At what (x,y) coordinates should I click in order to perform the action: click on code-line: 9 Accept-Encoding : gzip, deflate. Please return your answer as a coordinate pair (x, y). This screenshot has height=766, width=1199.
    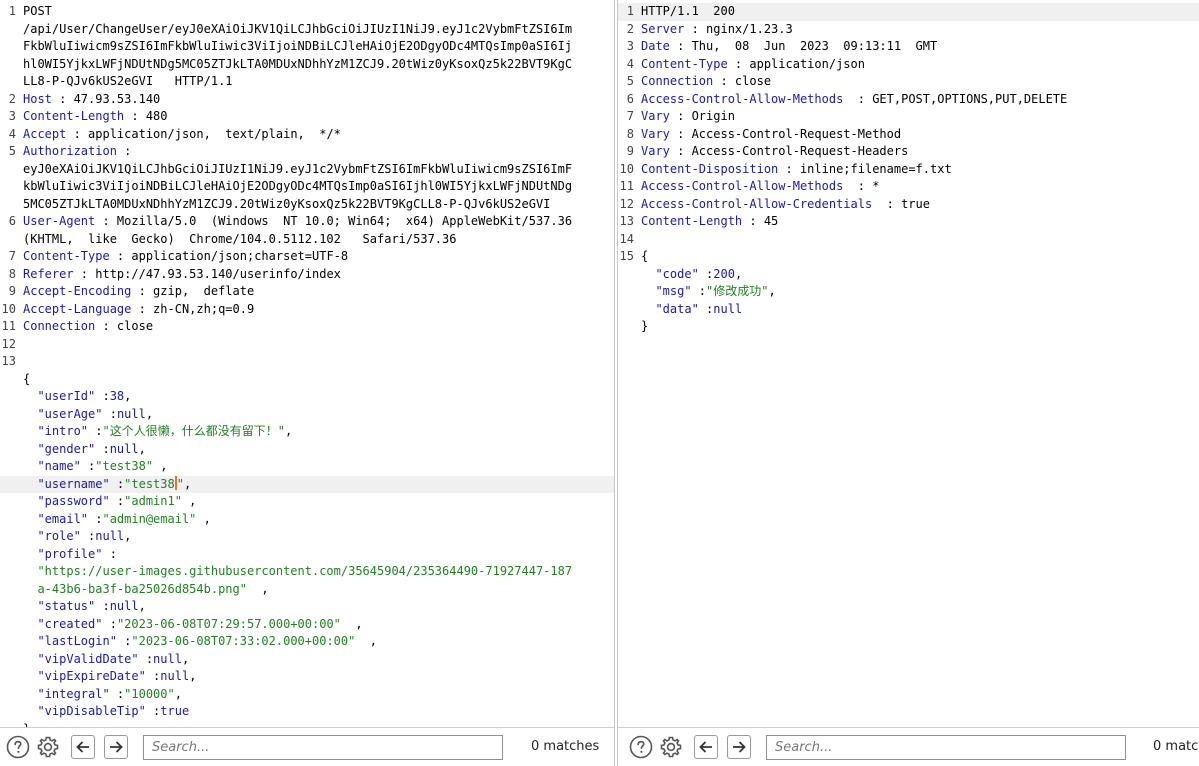
    Looking at the image, I should click on (307, 292).